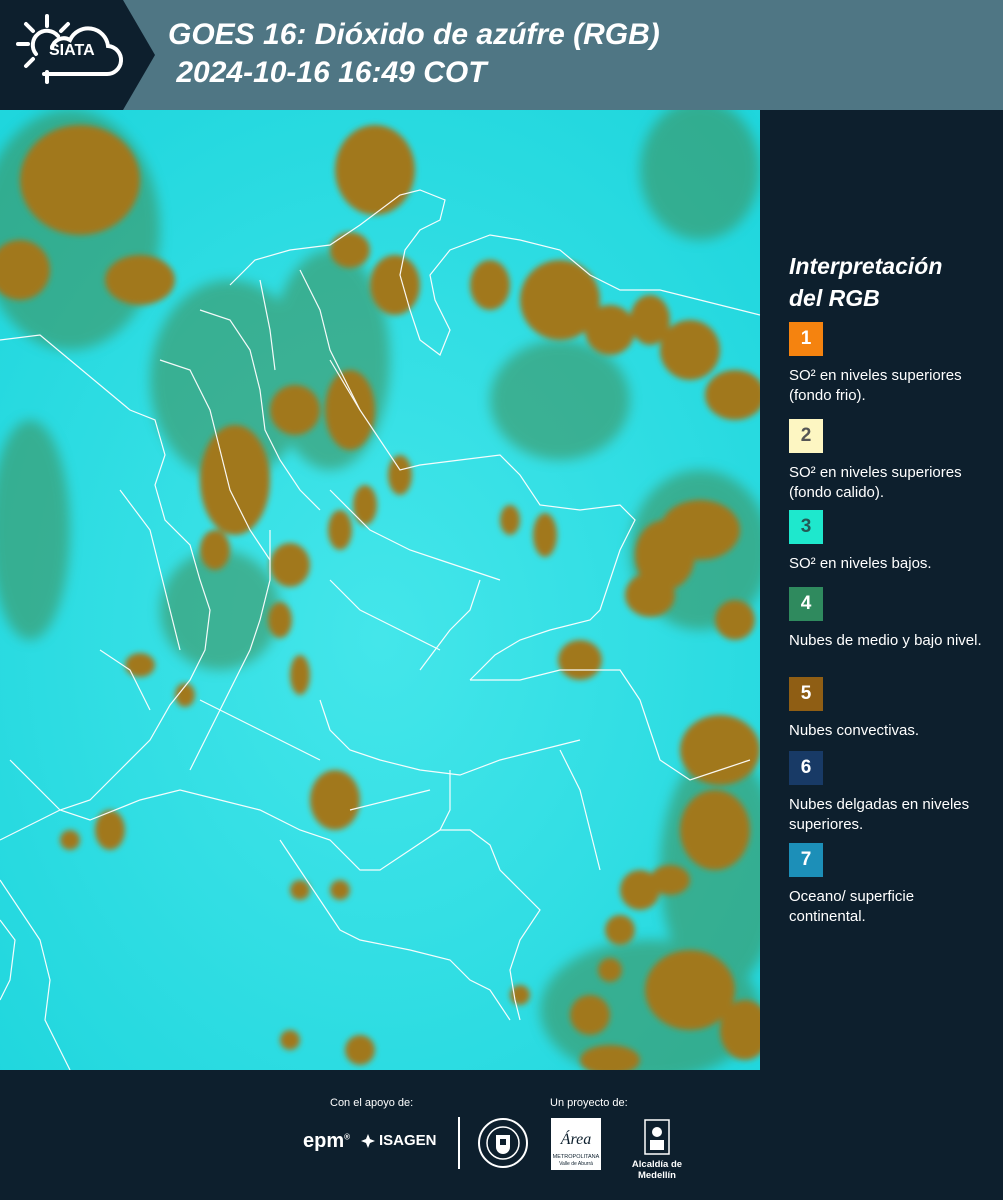 The image size is (1003, 1200). Describe the element at coordinates (576, 1164) in the screenshot. I see `area-logo-sub2: Valle de Aburrá` at that location.